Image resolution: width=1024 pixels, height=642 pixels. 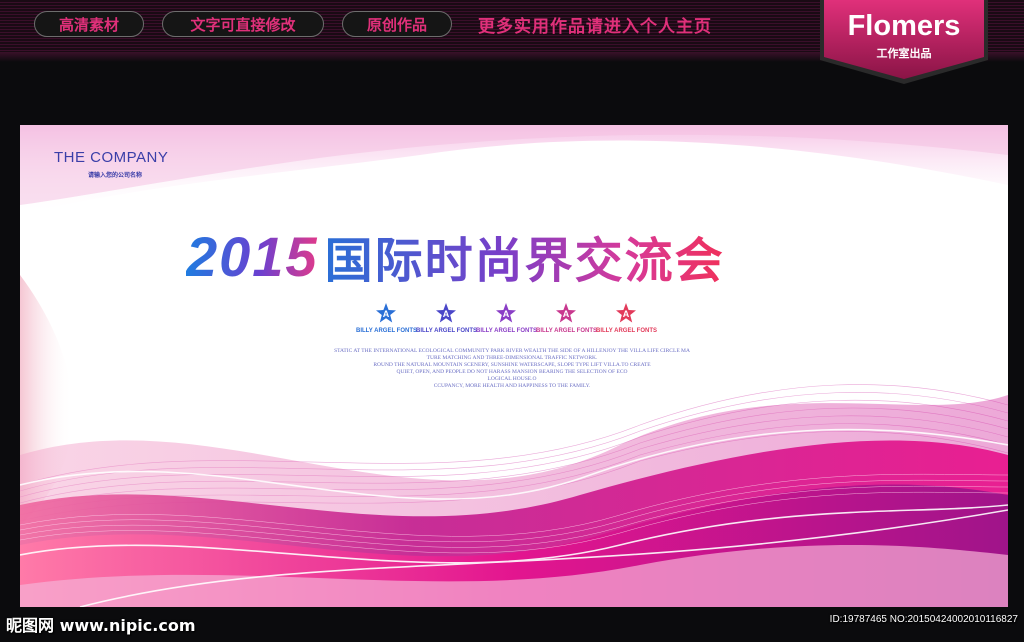 I want to click on pill-original-work: 原创作品, so click(x=397, y=24).